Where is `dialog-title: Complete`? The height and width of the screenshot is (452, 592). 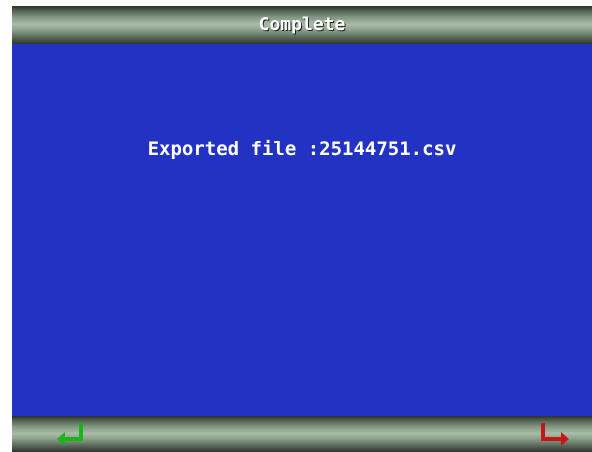 dialog-title: Complete is located at coordinates (302, 24).